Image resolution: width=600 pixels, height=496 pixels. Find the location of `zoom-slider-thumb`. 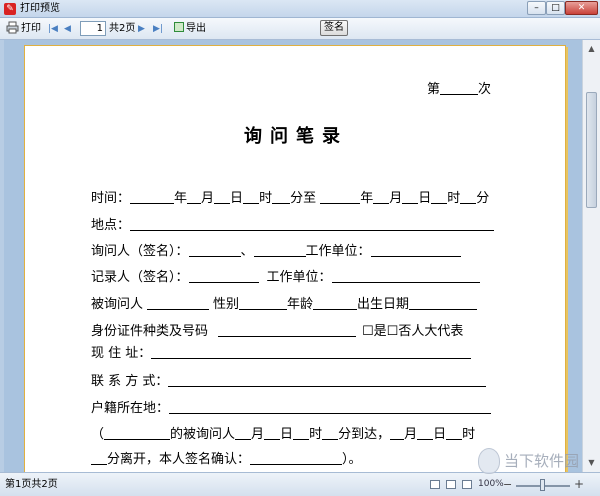

zoom-slider-thumb is located at coordinates (542, 485).